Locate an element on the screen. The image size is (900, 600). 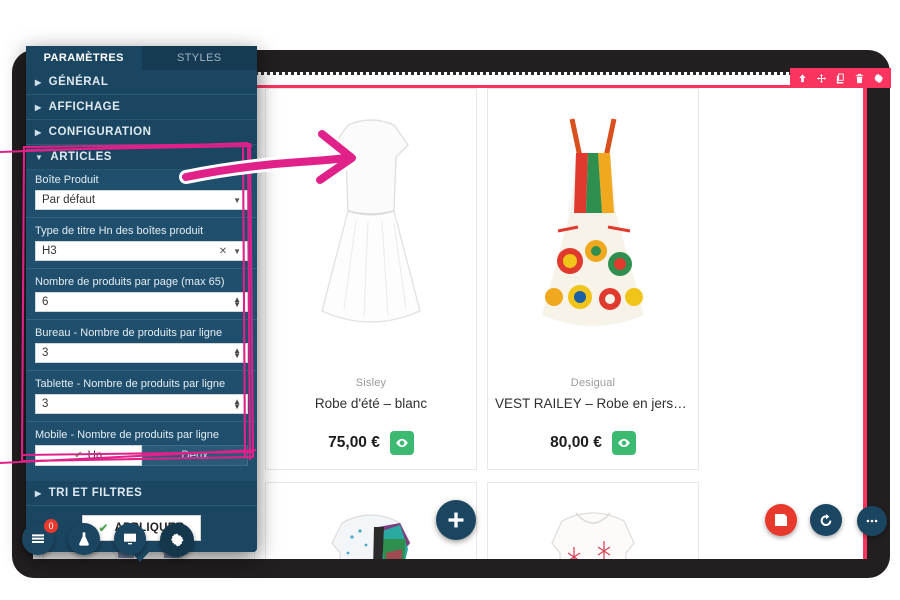
move-icon is located at coordinates (821, 78).